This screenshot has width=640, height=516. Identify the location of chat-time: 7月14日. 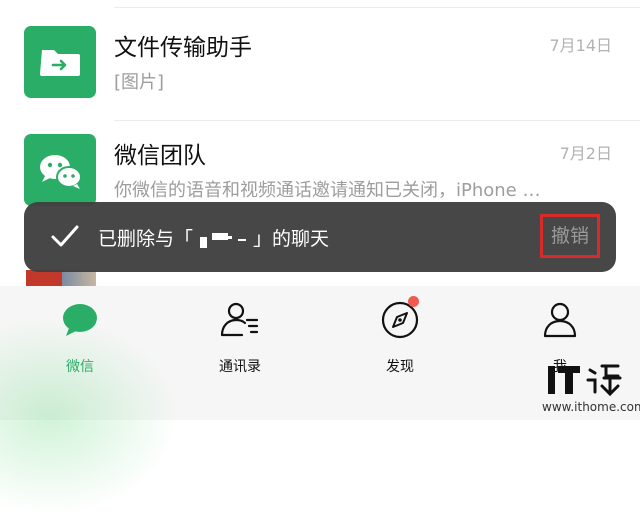
(580, 45).